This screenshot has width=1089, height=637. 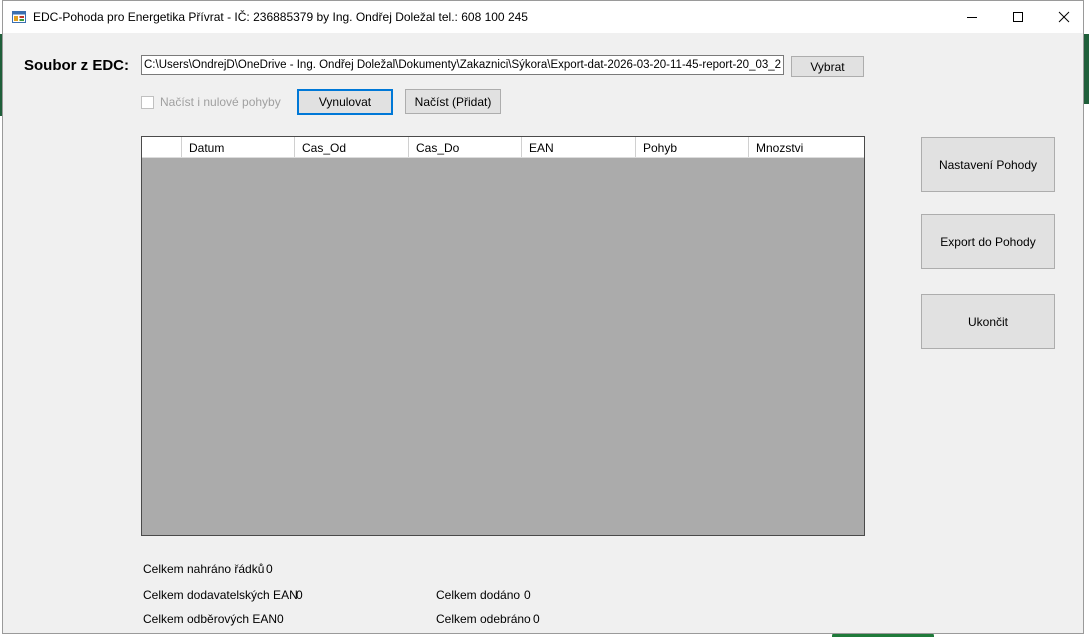 What do you see at coordinates (76, 65) in the screenshot?
I see `file-label: Soubor z EDC:` at bounding box center [76, 65].